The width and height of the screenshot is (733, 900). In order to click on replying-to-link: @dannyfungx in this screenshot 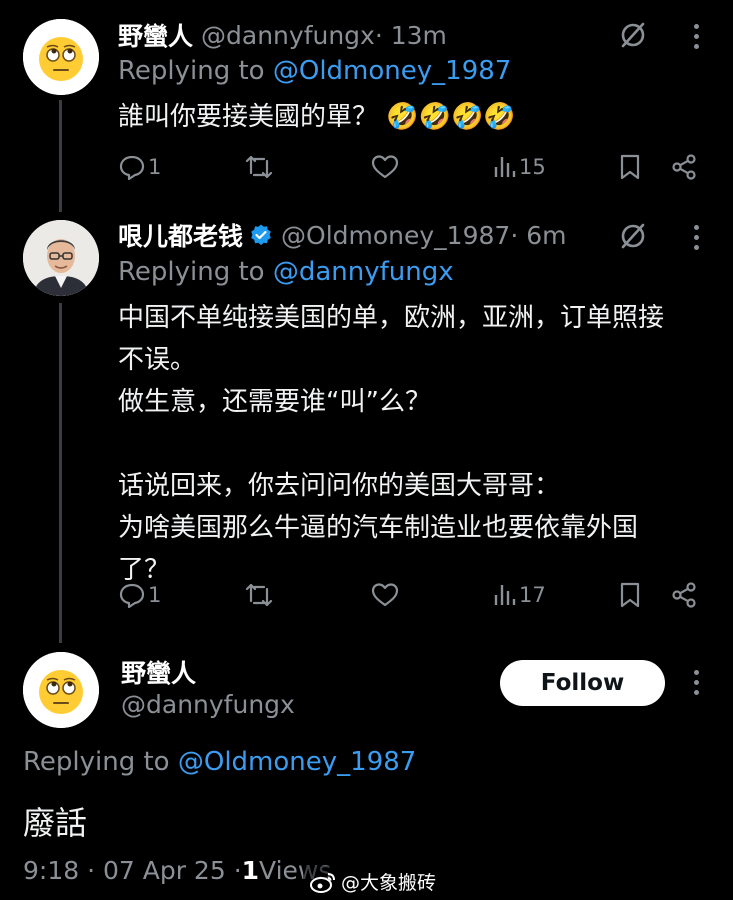, I will do `click(363, 272)`.